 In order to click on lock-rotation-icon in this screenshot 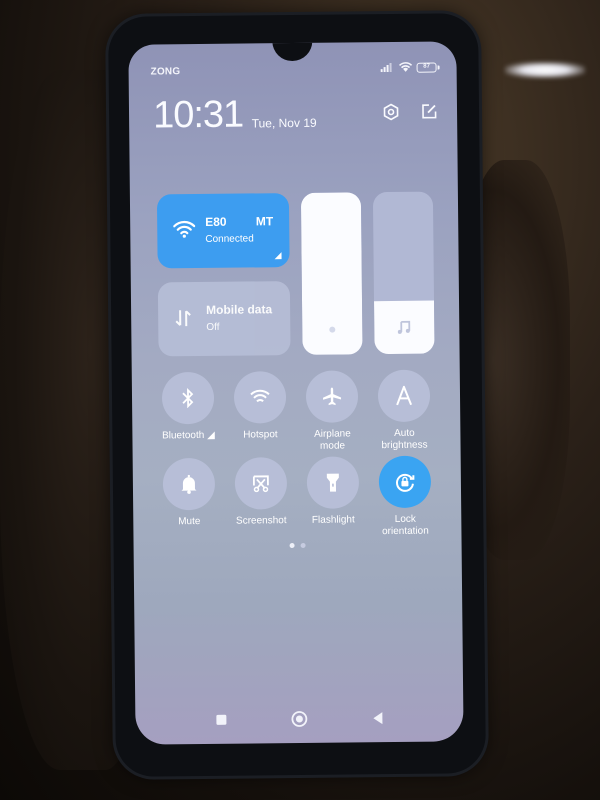, I will do `click(405, 482)`.